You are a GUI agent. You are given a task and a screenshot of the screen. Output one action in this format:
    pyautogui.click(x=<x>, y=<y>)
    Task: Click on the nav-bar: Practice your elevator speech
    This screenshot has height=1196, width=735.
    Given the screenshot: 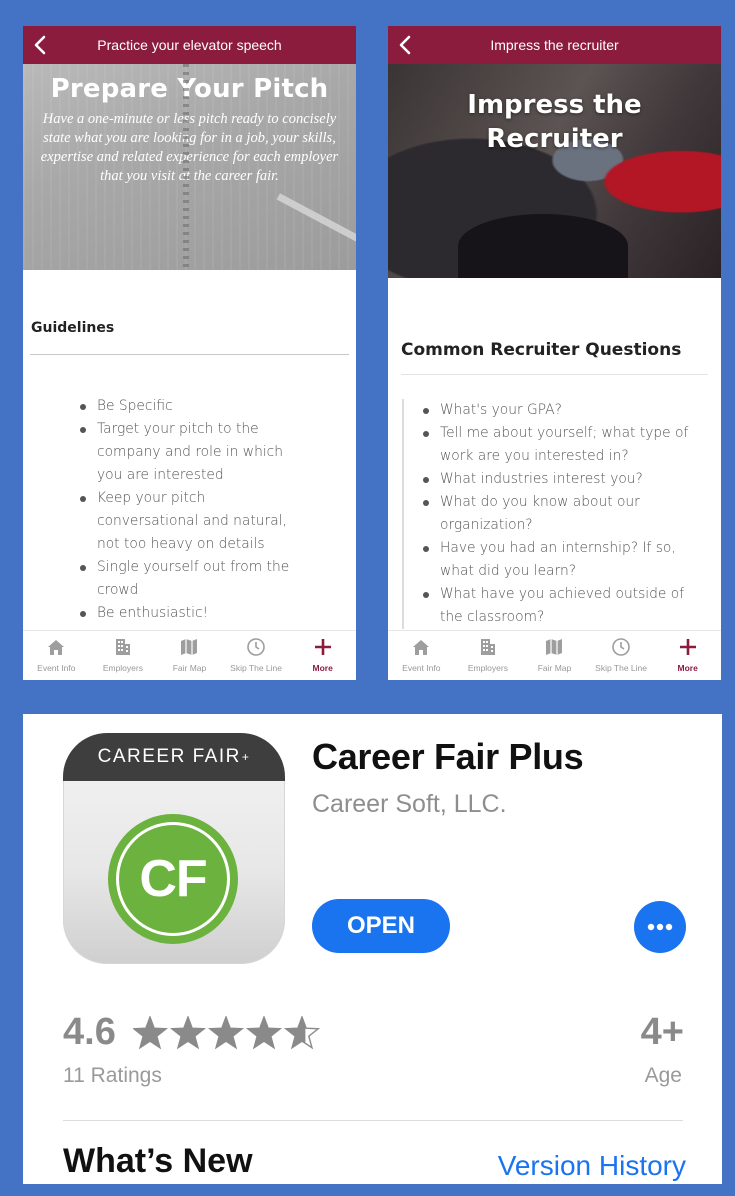 What is the action you would take?
    pyautogui.click(x=189, y=45)
    